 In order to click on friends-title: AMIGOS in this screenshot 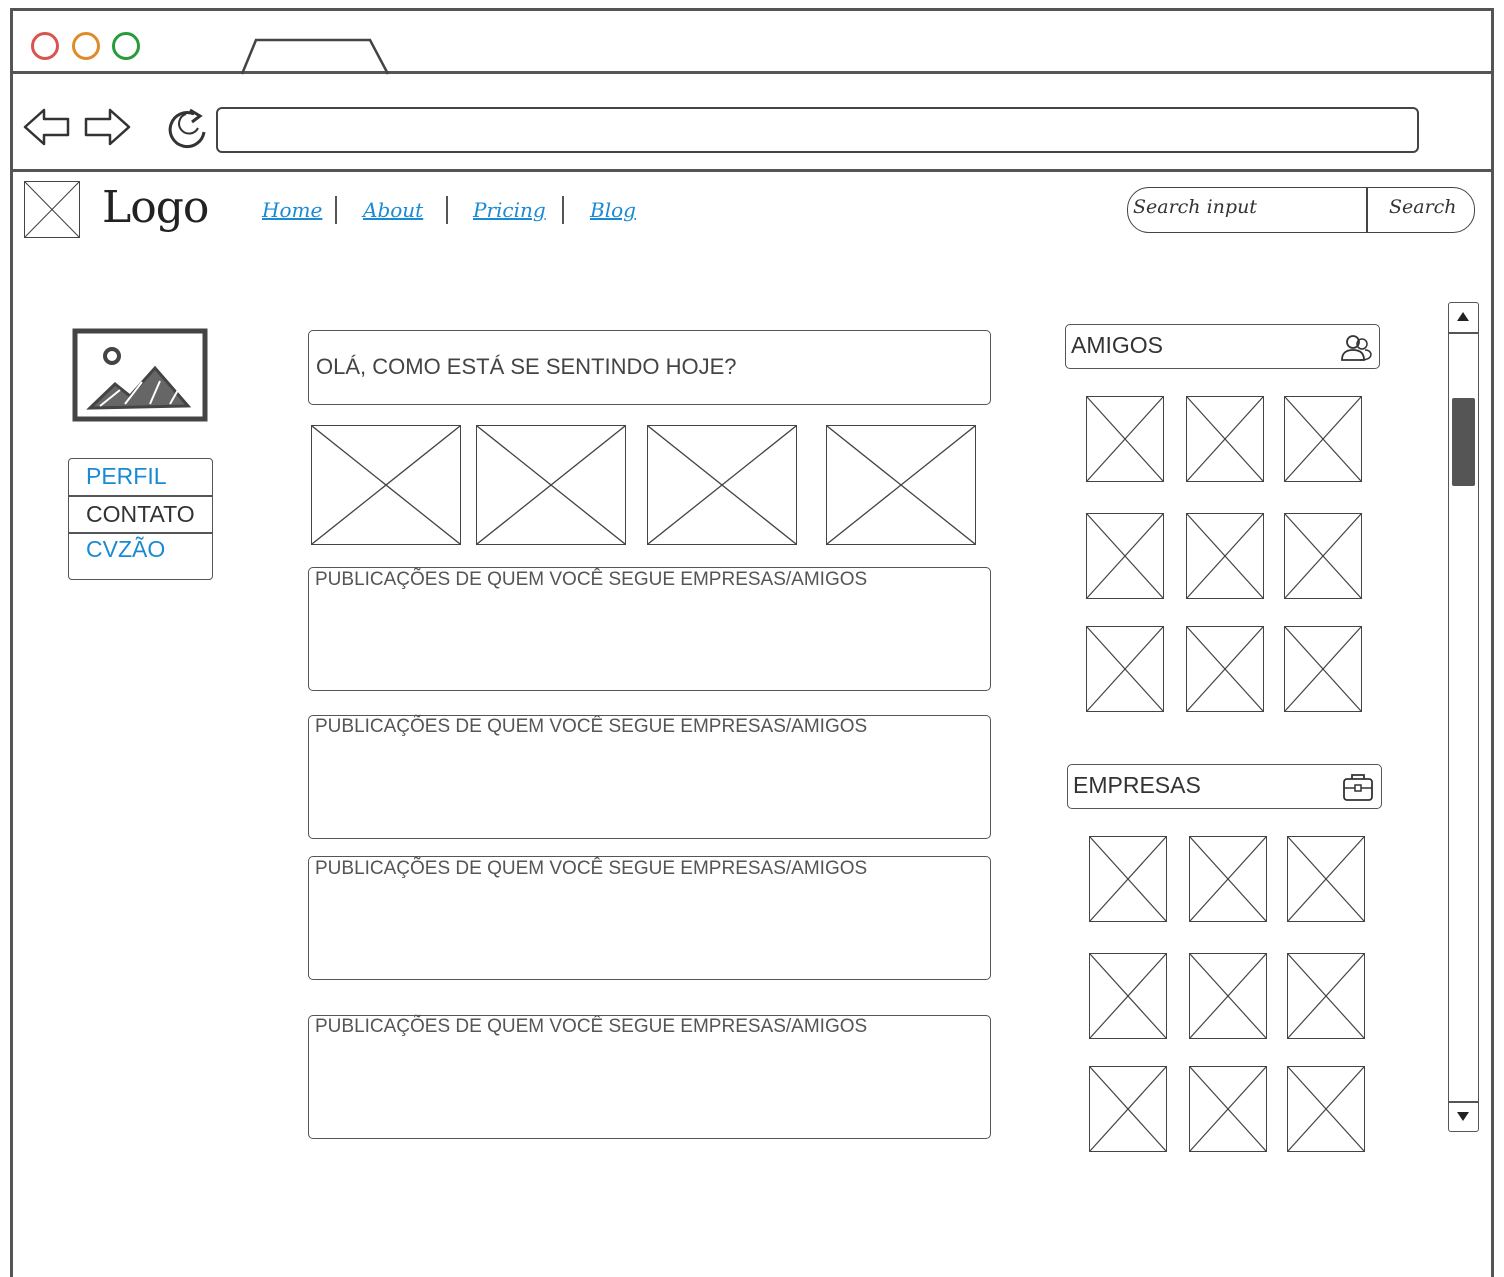, I will do `click(1117, 345)`.